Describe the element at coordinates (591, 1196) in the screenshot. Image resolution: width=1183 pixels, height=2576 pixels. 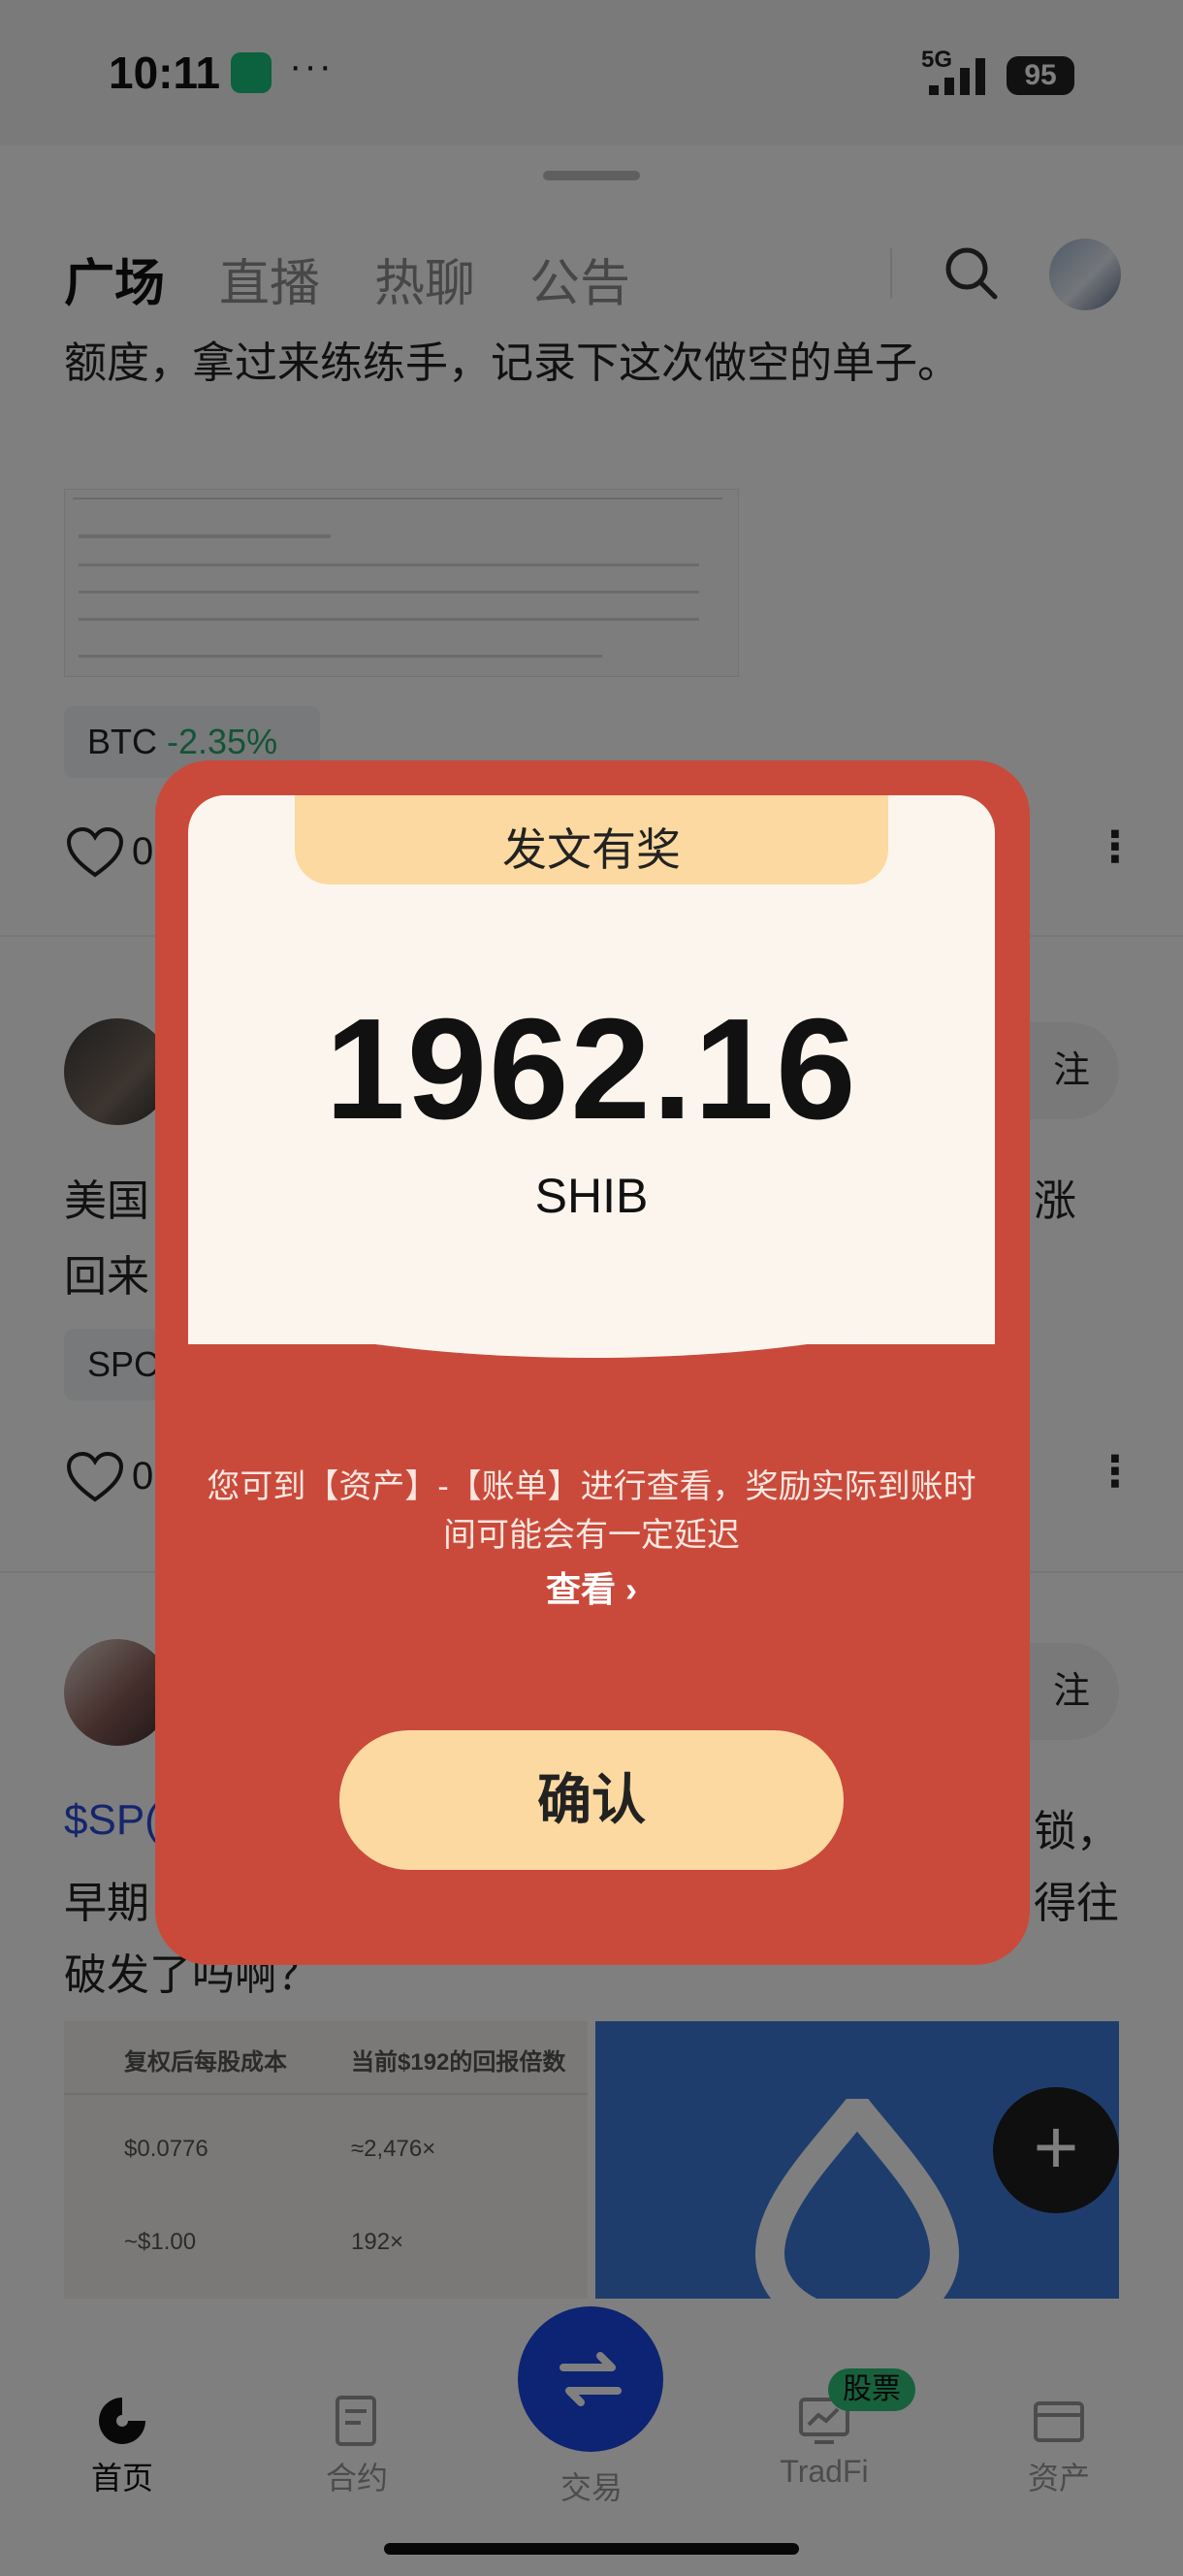
I see `reward-currency: SHIB` at that location.